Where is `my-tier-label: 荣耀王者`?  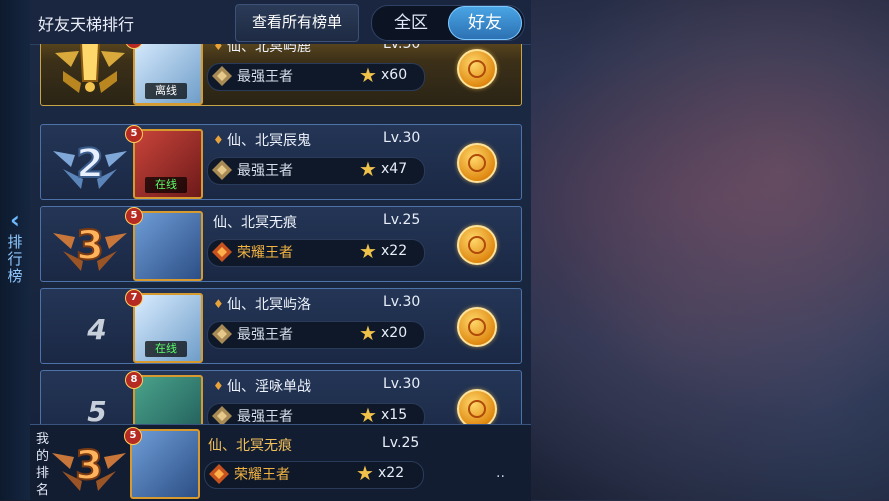 my-tier-label: 荣耀王者 is located at coordinates (262, 475).